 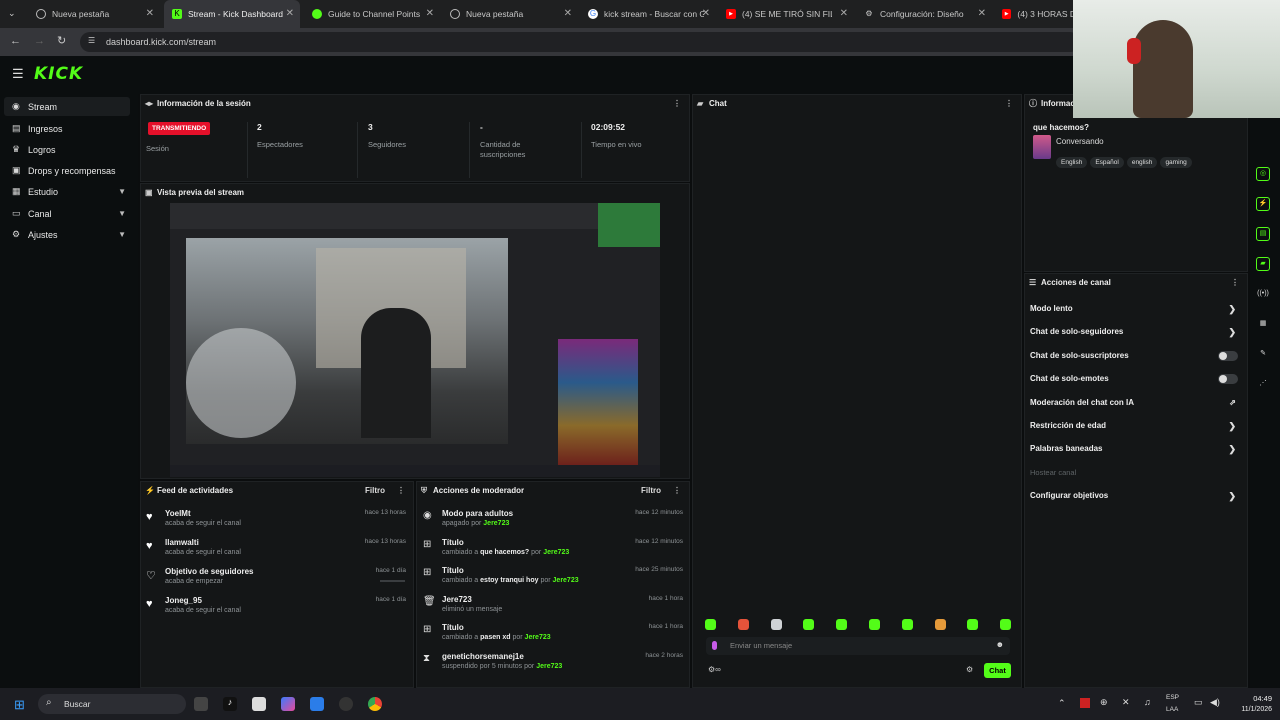 What do you see at coordinates (1062, 703) in the screenshot?
I see `tray-chevron-icon: ⌃` at bounding box center [1062, 703].